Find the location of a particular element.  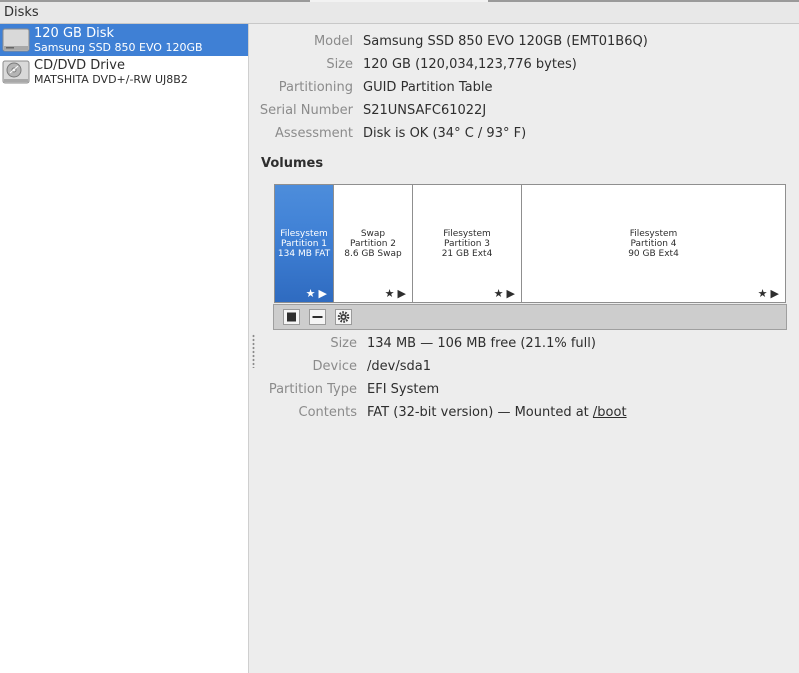

assessment-label: Assessment is located at coordinates (314, 133).